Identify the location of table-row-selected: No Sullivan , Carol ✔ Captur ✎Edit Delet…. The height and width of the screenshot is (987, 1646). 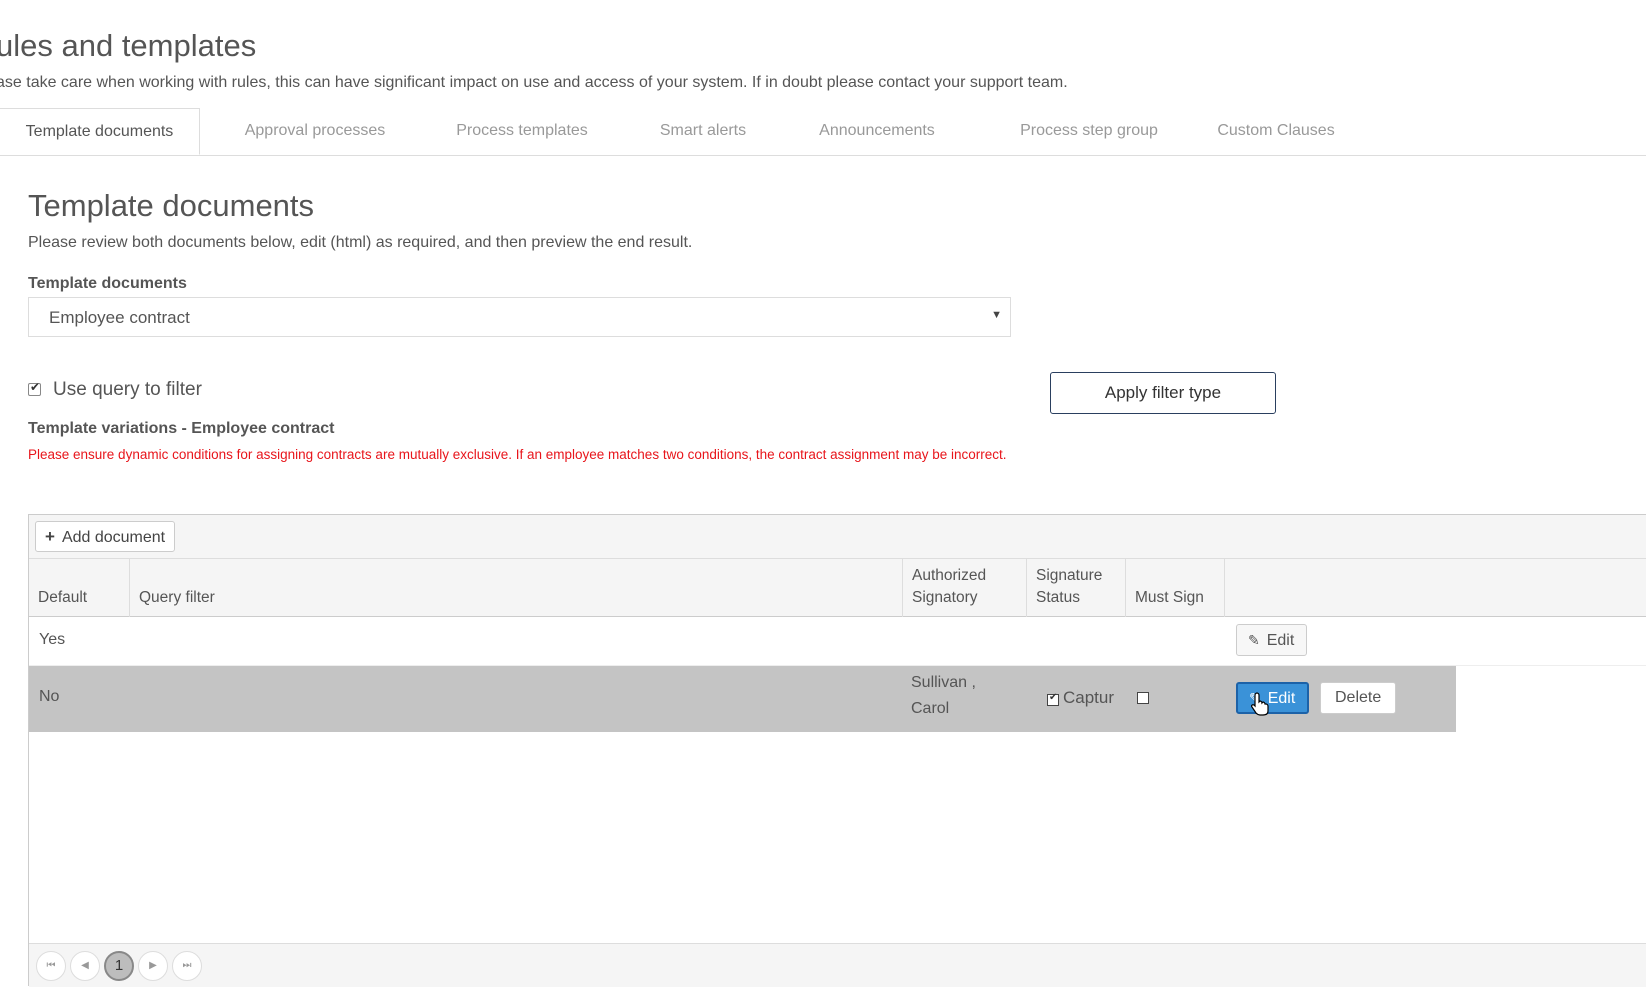
(742, 699).